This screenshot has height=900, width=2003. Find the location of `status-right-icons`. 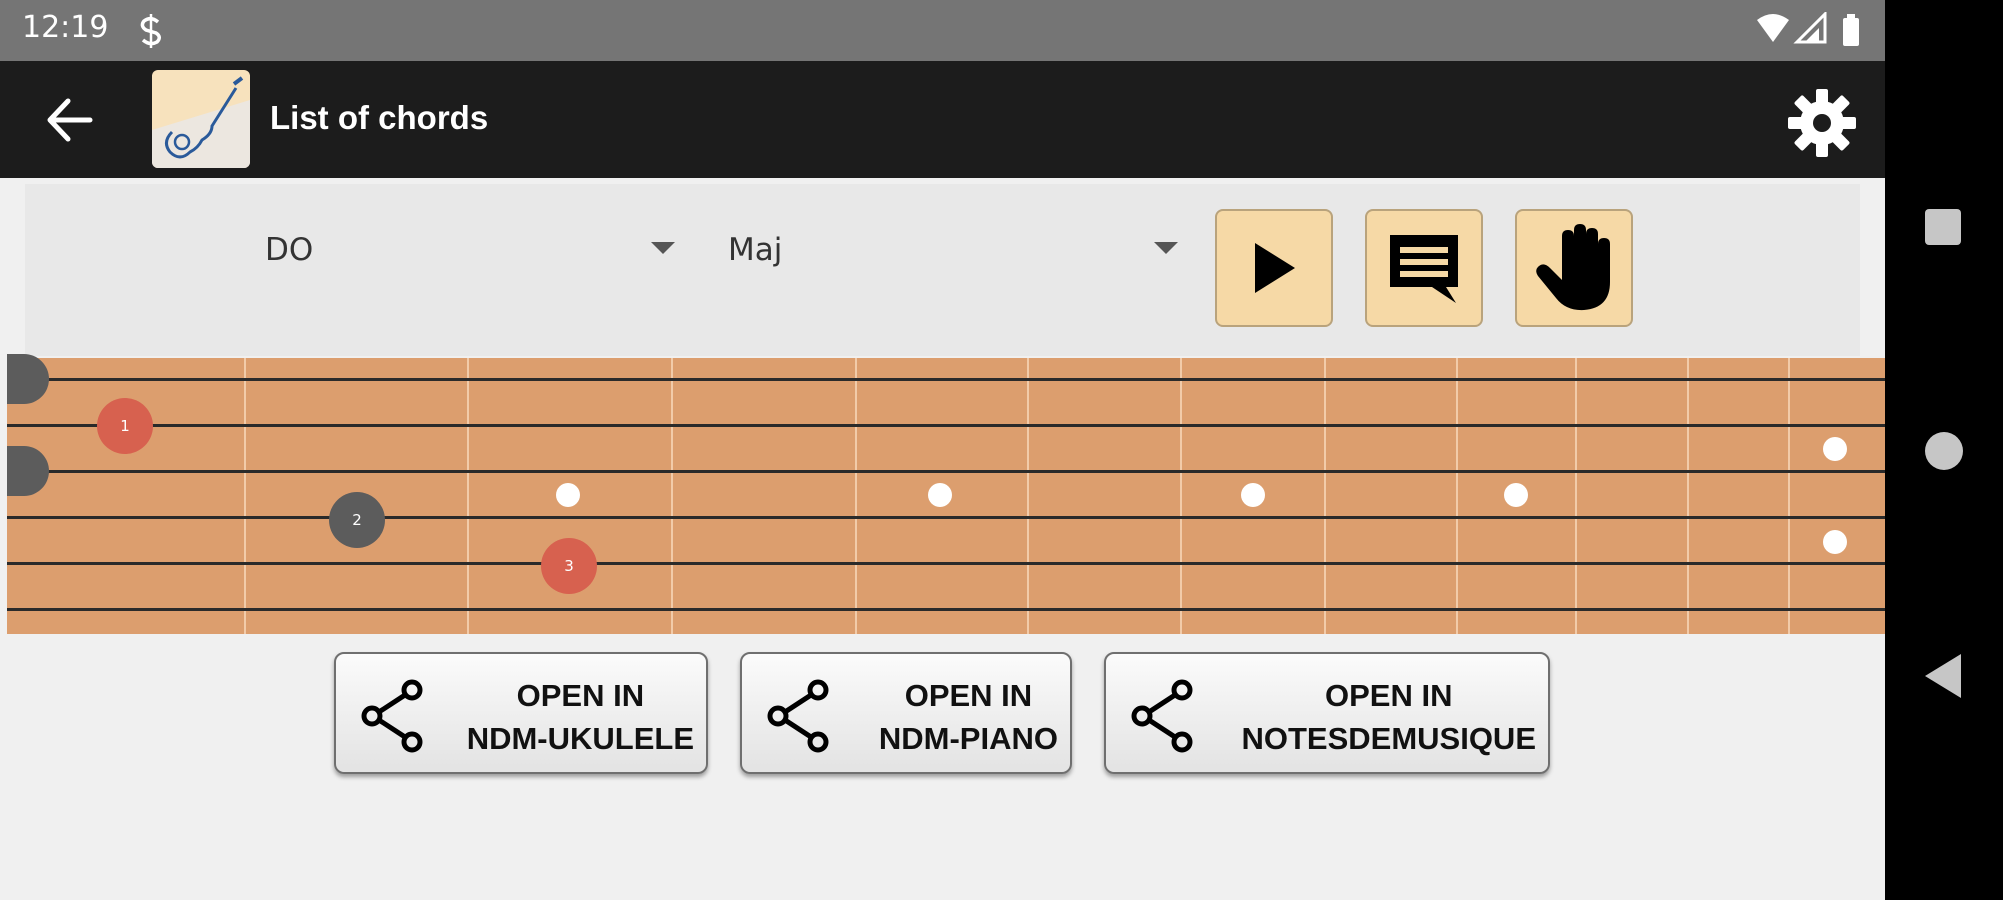

status-right-icons is located at coordinates (1810, 31).